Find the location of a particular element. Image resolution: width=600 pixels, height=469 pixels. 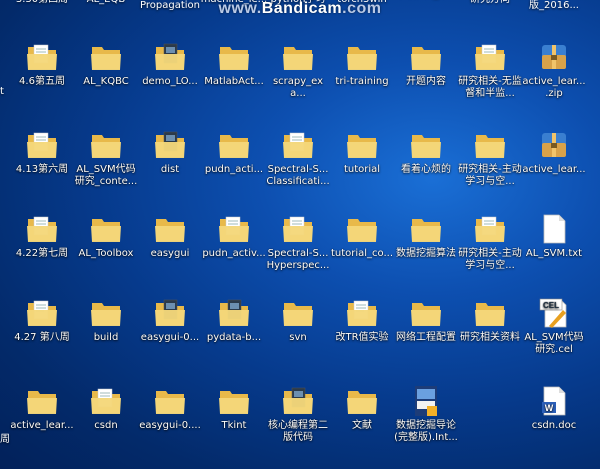

desktop-item: 4.6第五周 is located at coordinates (42, 64).